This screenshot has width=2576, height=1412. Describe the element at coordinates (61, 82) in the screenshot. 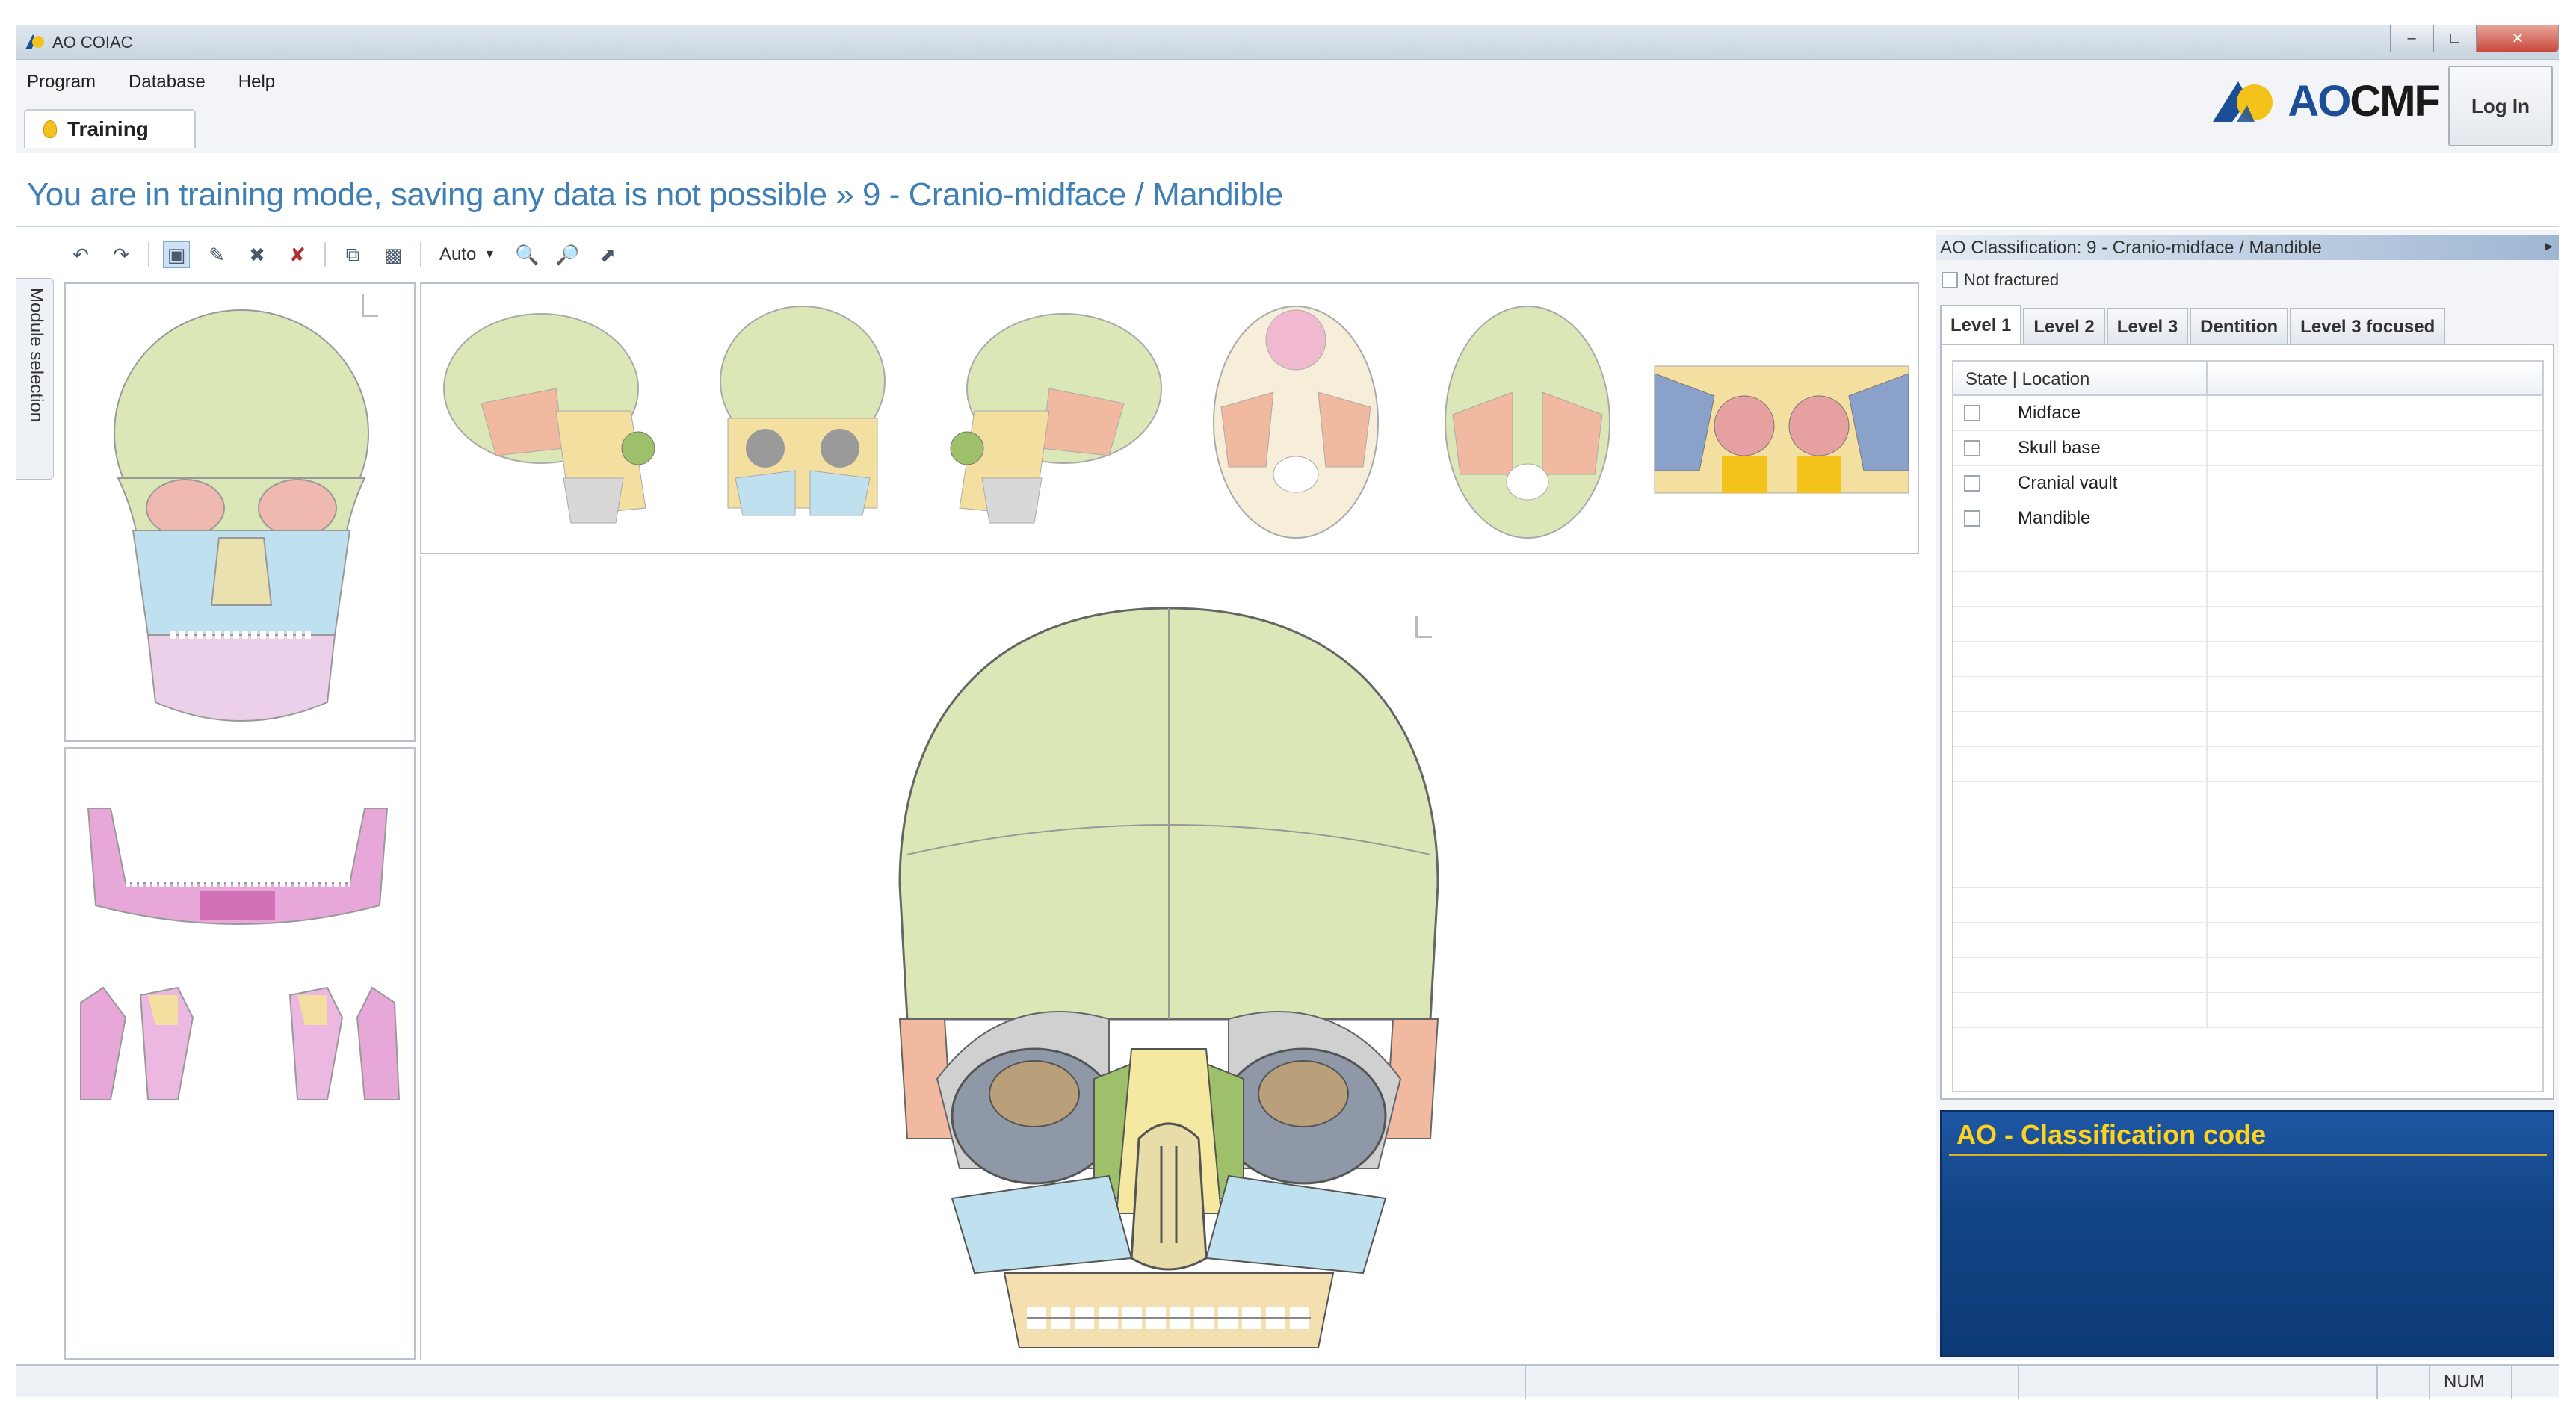

I see `menu-program: Program` at that location.